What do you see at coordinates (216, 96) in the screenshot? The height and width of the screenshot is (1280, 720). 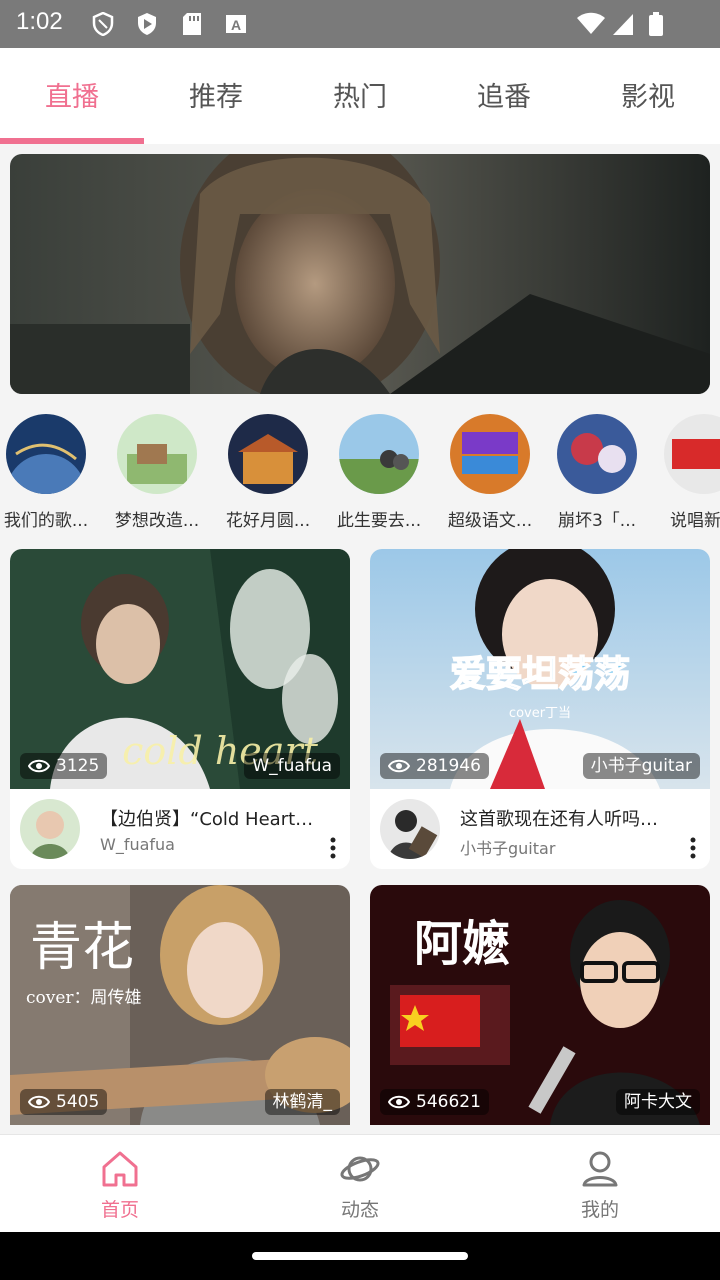 I see `tab-recommend: 推荐` at bounding box center [216, 96].